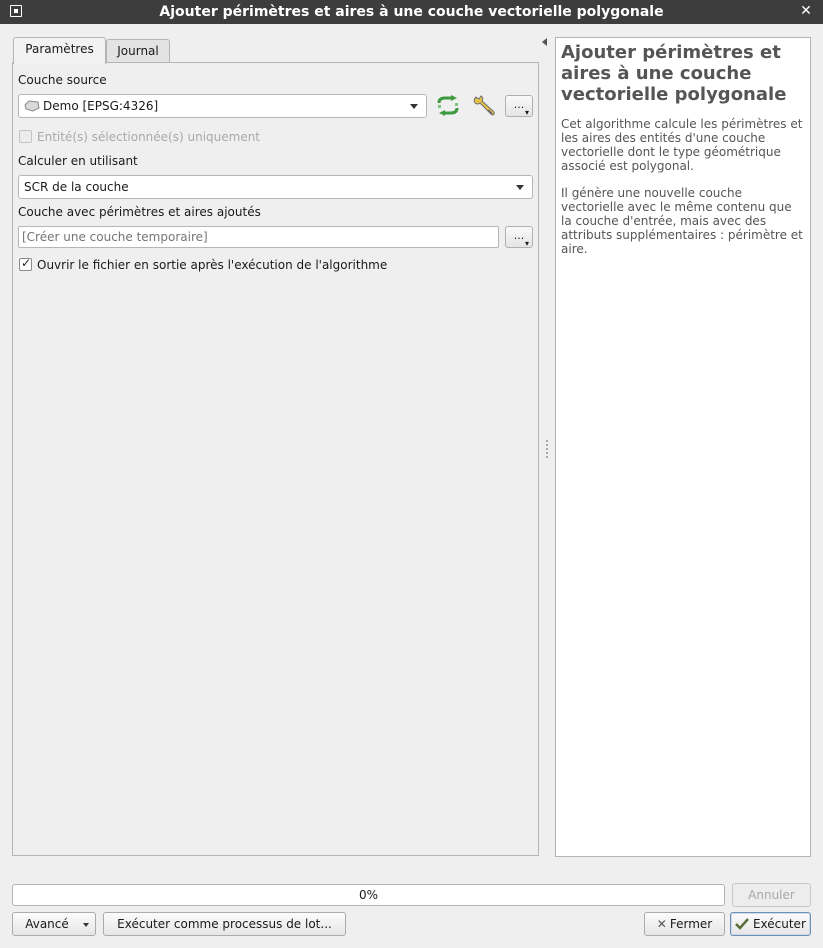 Image resolution: width=823 pixels, height=948 pixels. Describe the element at coordinates (661, 924) in the screenshot. I see `close-x-icon: ✕` at that location.